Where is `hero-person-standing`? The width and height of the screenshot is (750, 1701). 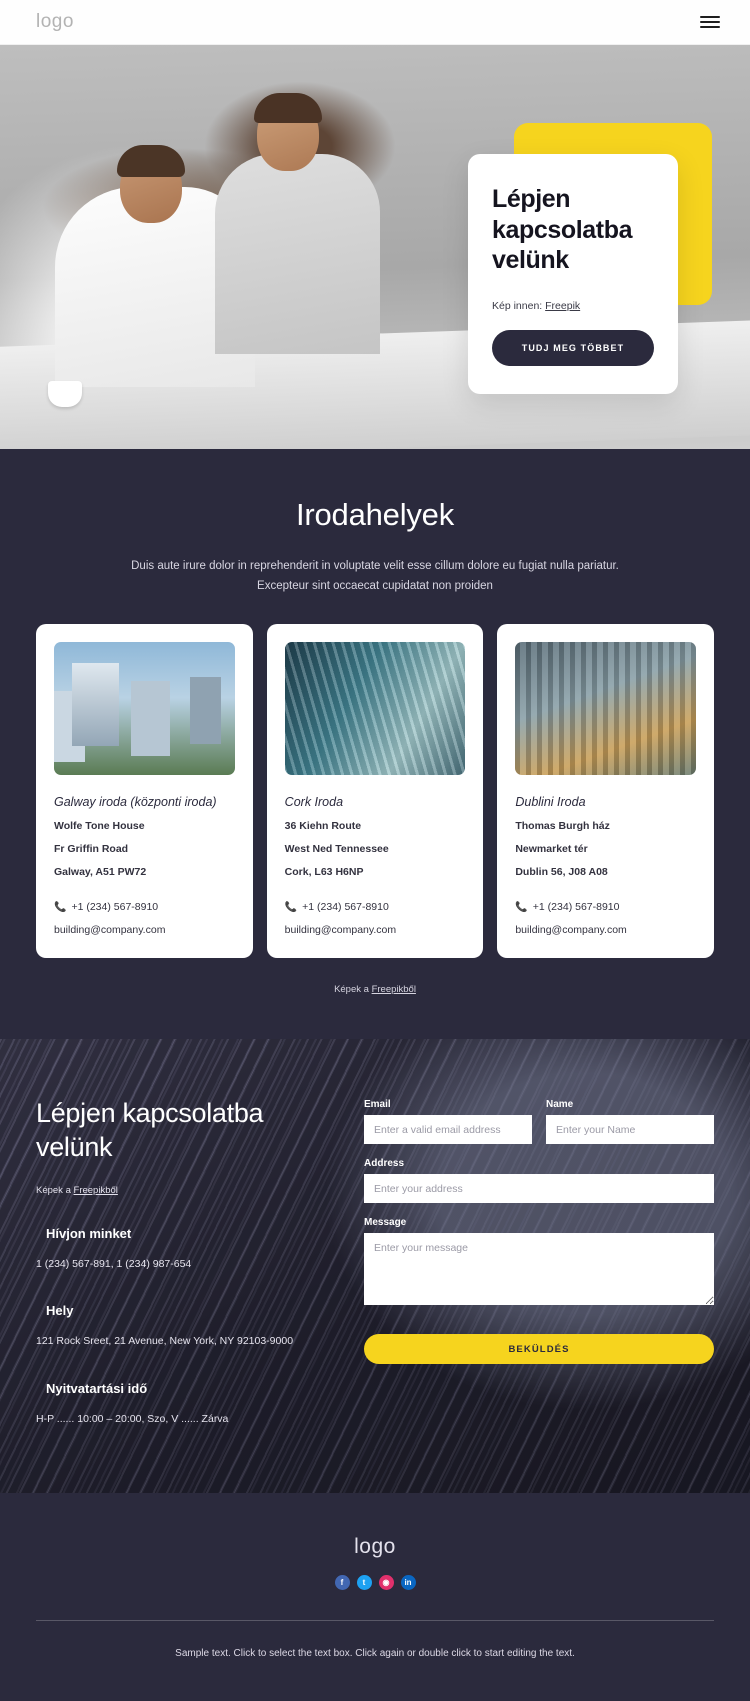
hero-person-standing is located at coordinates (297, 254).